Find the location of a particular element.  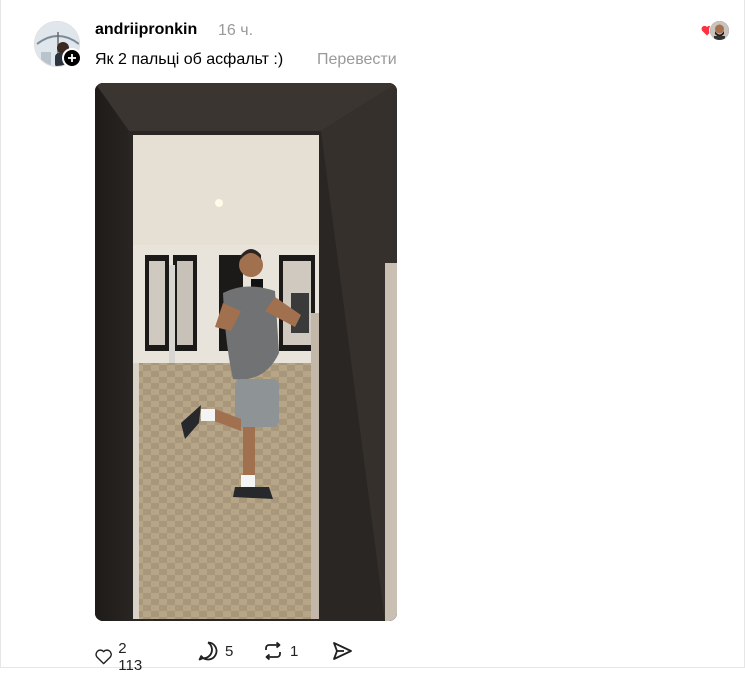

author-avatar is located at coordinates (58, 44).